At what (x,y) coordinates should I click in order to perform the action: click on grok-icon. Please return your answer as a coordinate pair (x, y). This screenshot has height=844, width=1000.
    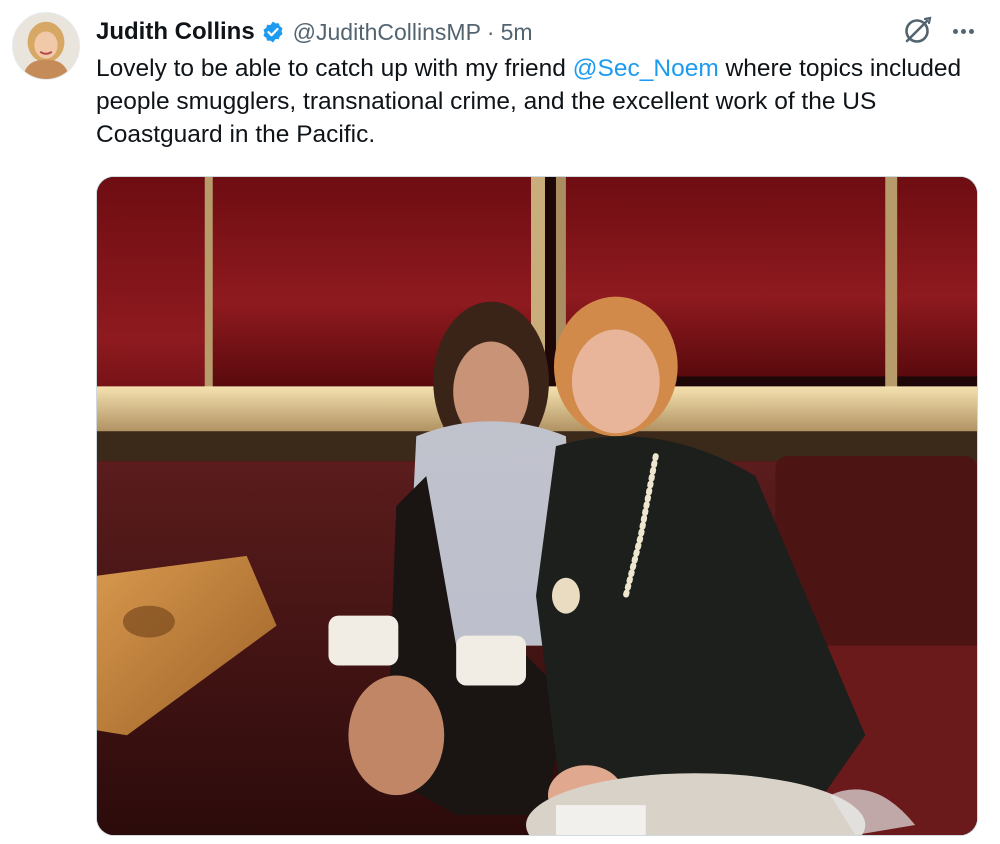
    Looking at the image, I should click on (917, 31).